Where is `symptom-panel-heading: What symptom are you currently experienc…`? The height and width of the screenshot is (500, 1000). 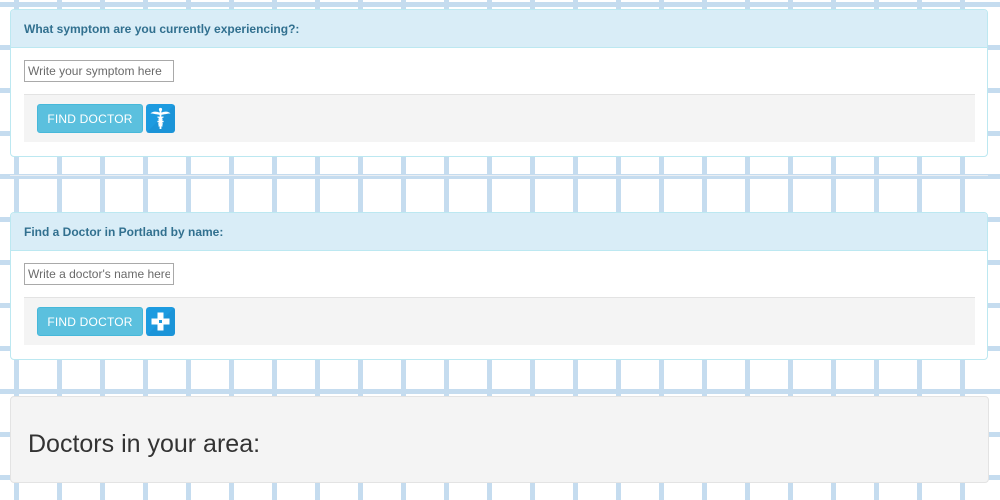 symptom-panel-heading: What symptom are you currently experienc… is located at coordinates (499, 29).